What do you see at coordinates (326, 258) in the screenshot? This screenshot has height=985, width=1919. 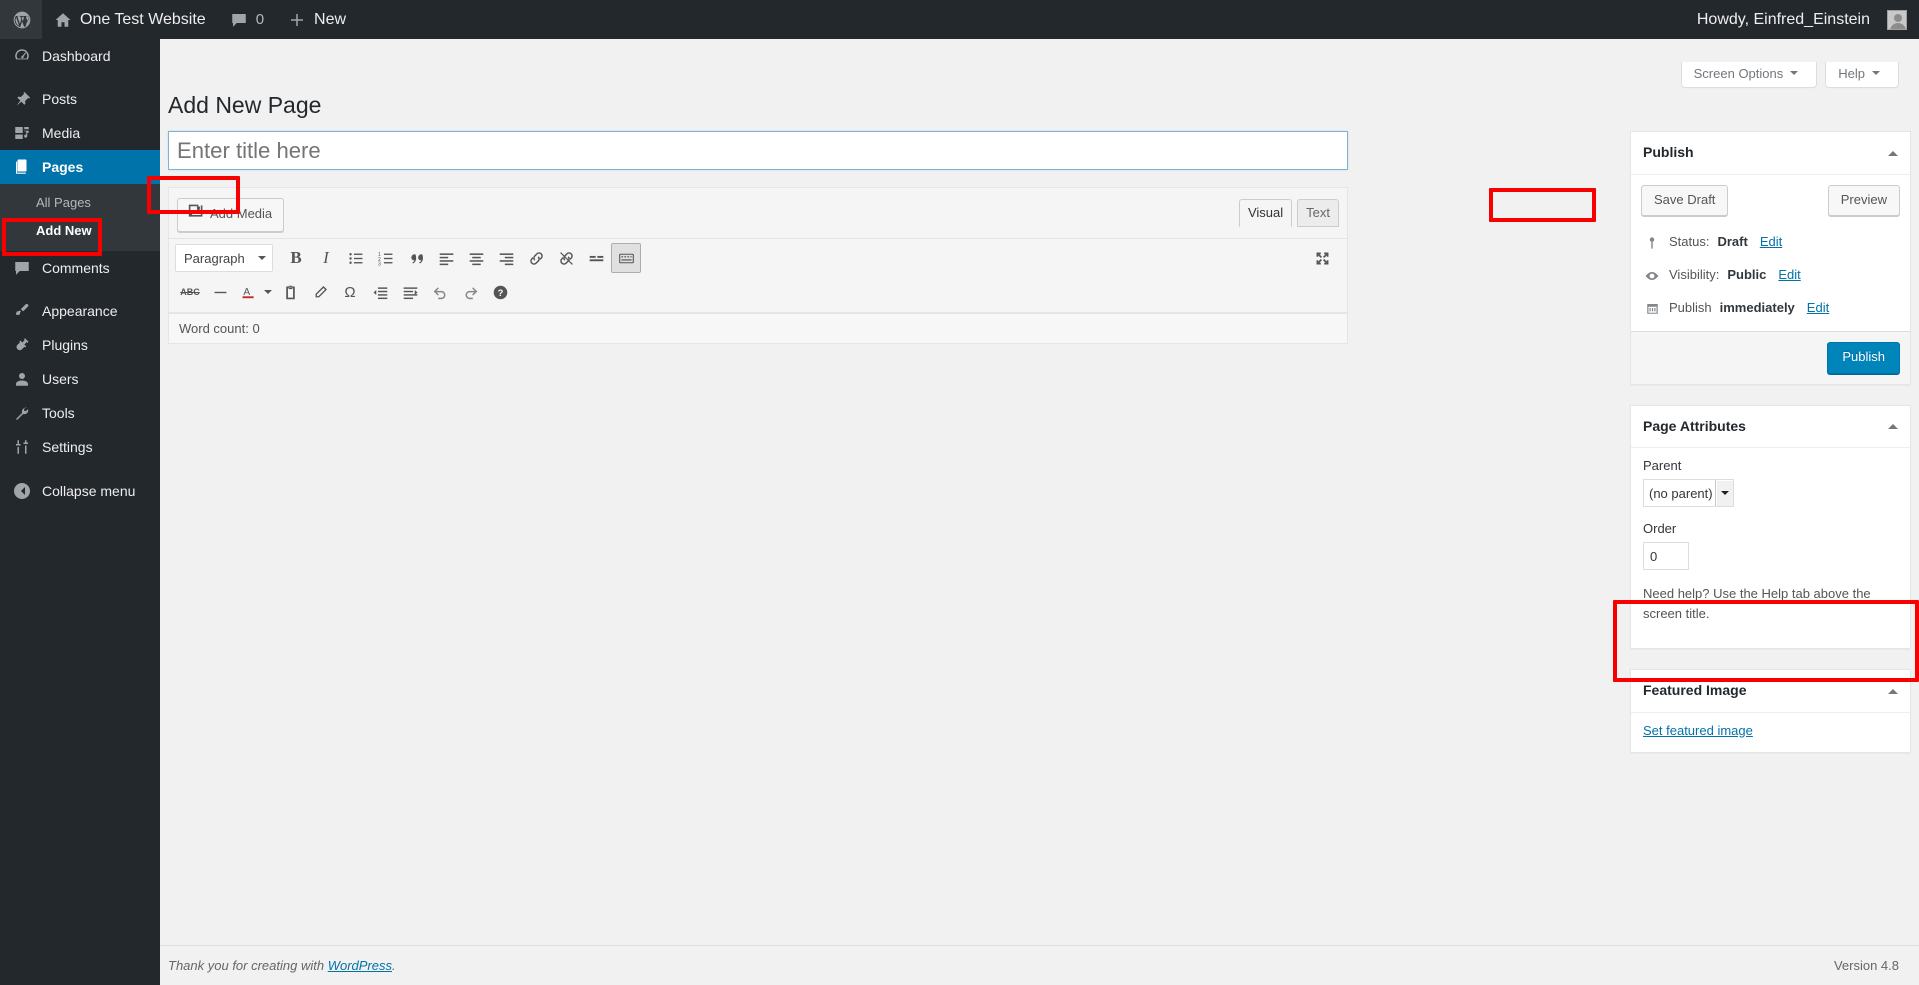 I see `italic-icon: I` at bounding box center [326, 258].